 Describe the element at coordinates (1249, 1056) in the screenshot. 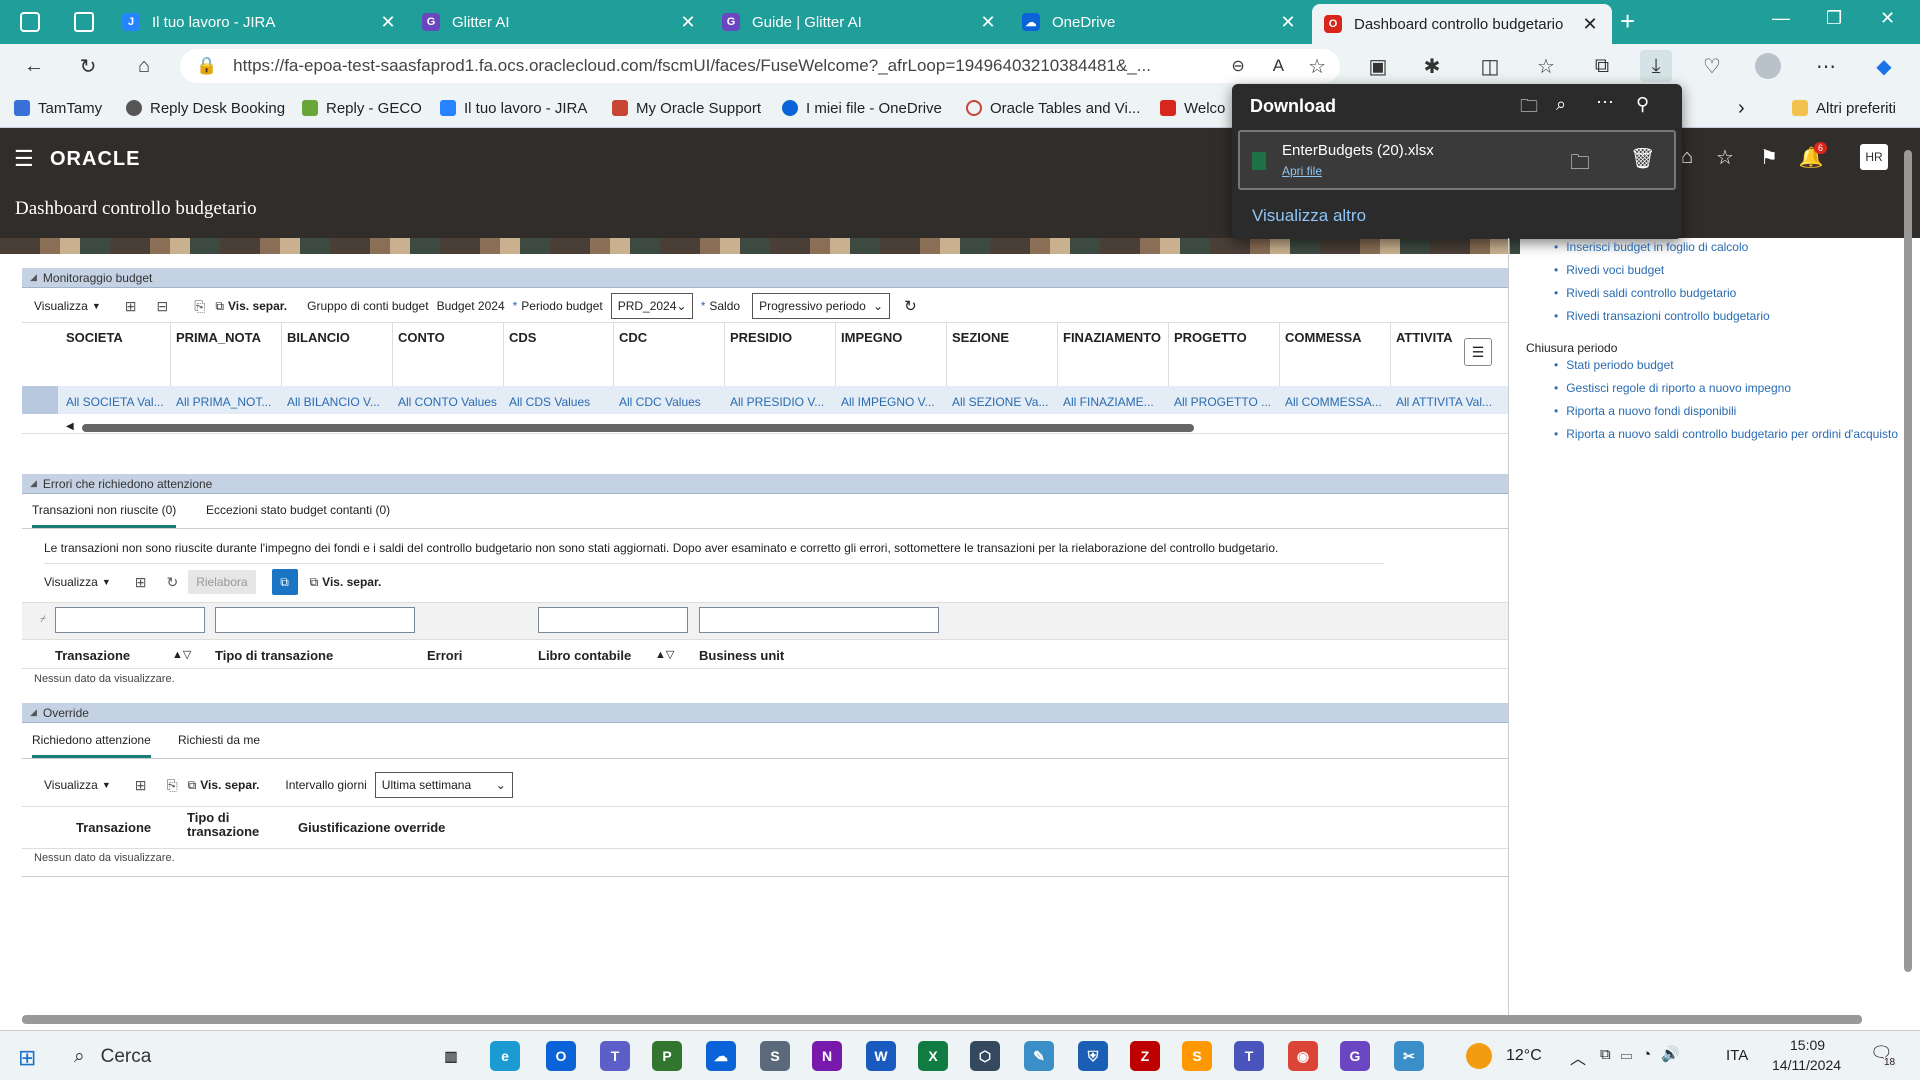

I see `teams-classic-icon: T` at that location.